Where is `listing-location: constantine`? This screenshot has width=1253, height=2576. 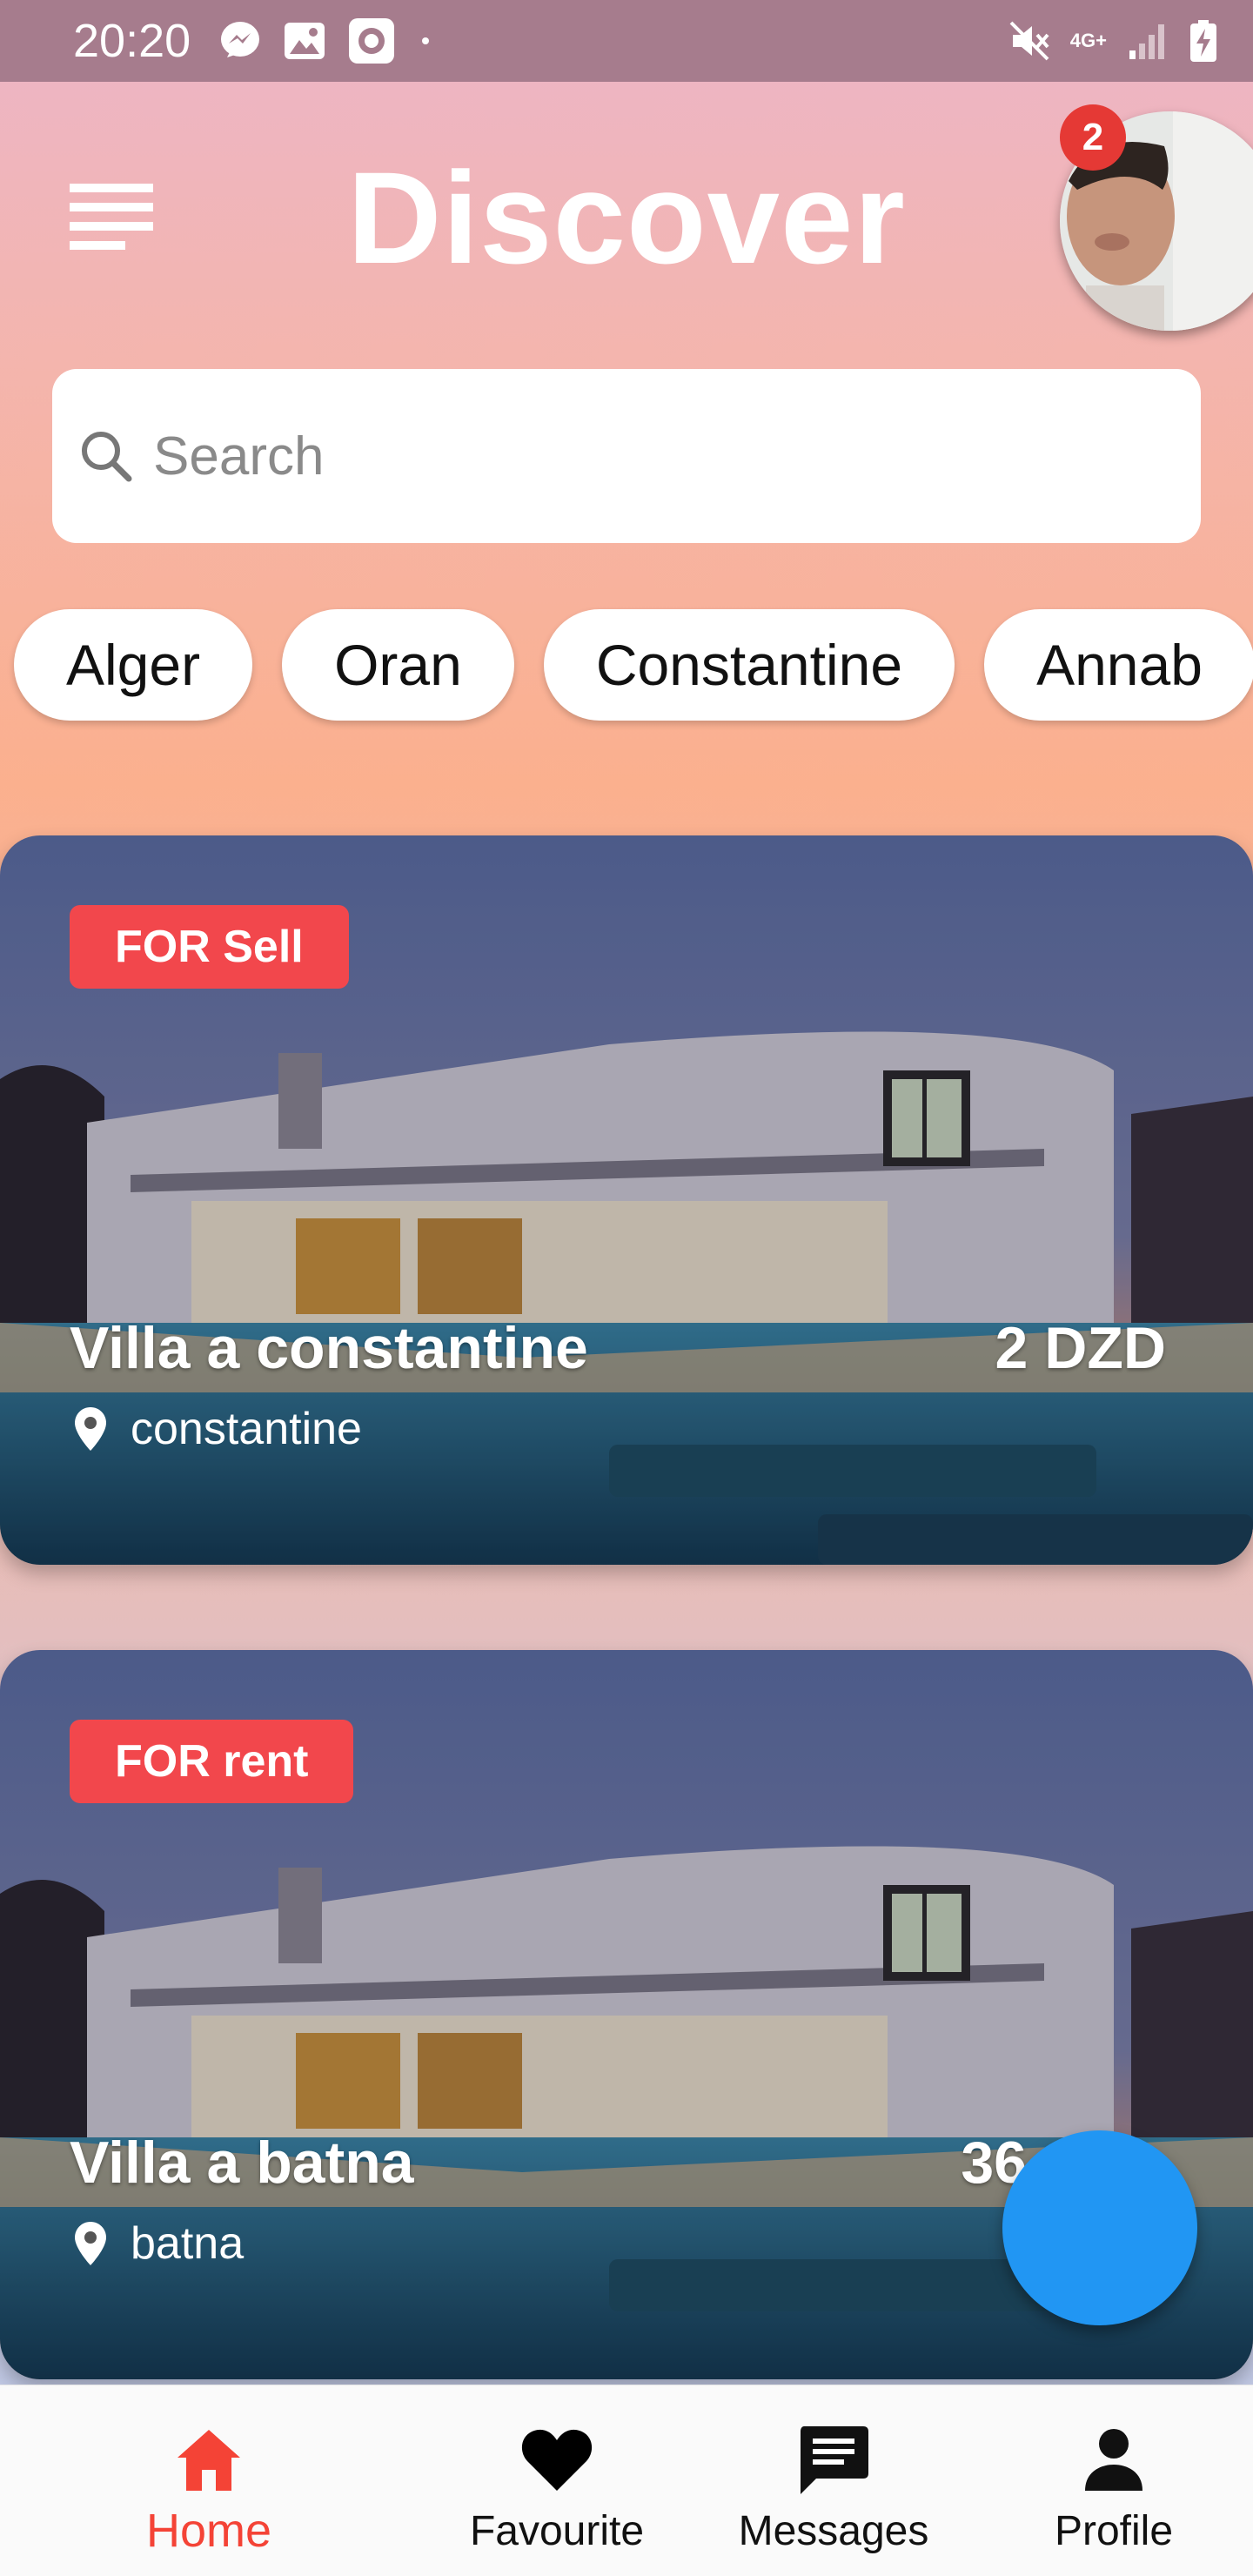
listing-location: constantine is located at coordinates (218, 1429).